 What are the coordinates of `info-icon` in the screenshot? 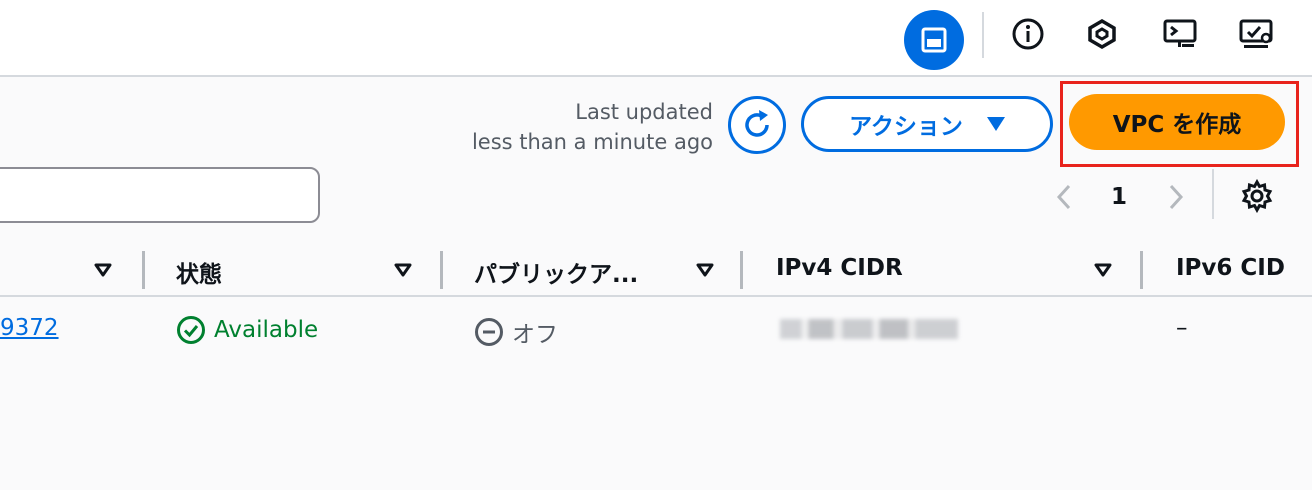 It's located at (1028, 34).